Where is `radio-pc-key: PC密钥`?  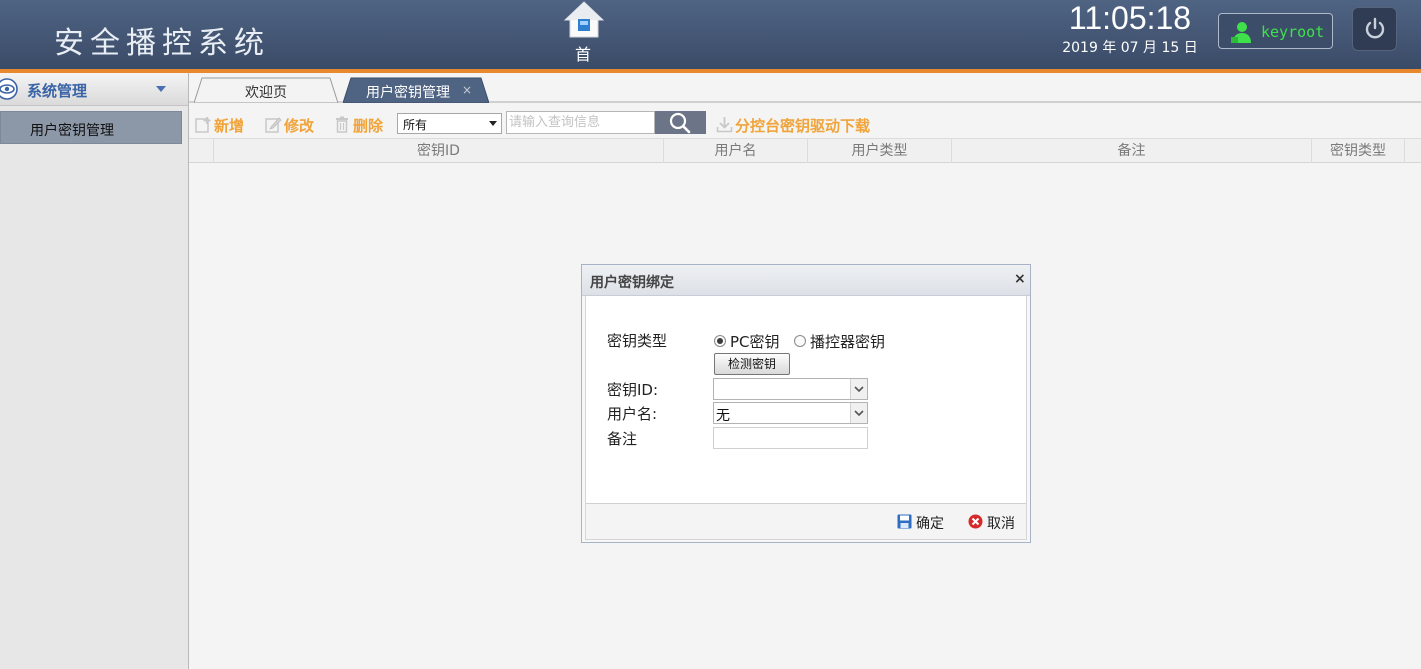
radio-pc-key: PC密钥 is located at coordinates (750, 341).